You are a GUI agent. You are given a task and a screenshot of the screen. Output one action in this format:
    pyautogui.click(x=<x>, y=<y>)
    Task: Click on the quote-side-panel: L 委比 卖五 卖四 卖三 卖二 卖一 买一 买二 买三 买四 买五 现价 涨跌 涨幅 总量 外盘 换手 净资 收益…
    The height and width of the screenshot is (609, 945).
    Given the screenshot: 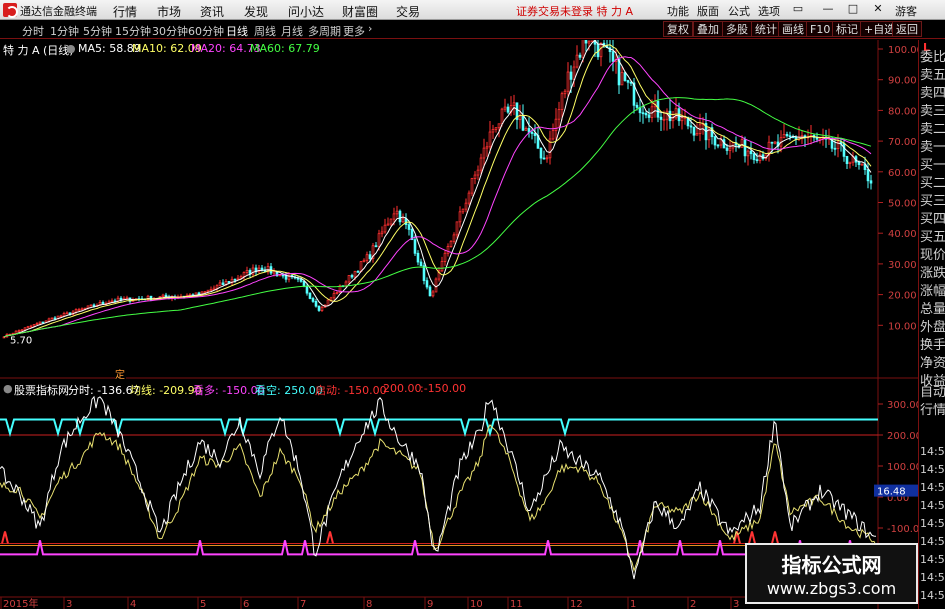 What is the action you would take?
    pyautogui.click(x=931, y=324)
    